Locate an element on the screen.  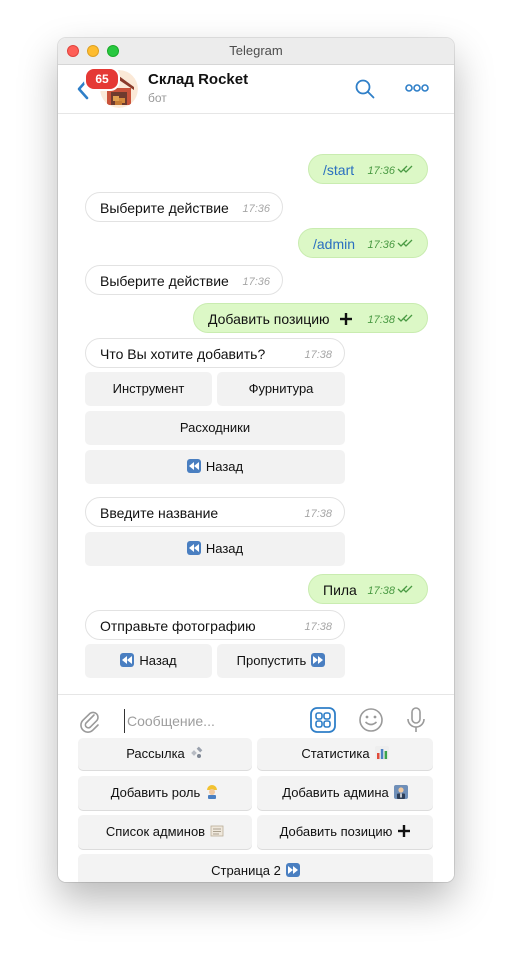
zoom-window-button is located at coordinates (113, 51).